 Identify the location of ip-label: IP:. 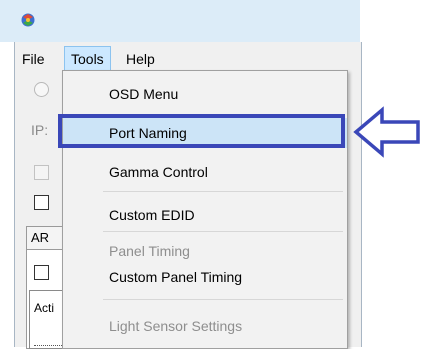
(40, 130).